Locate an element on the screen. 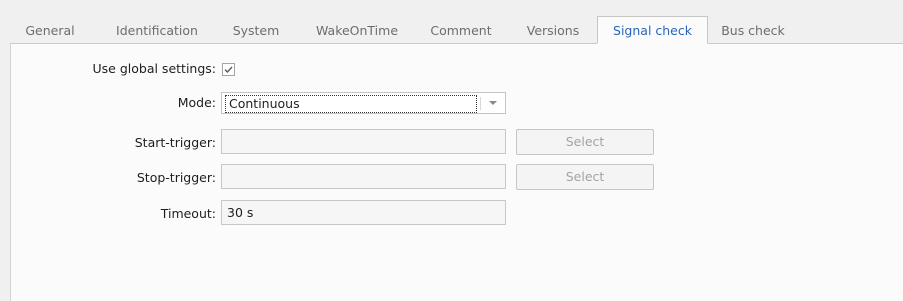 The image size is (903, 301). mode-dropdown: Continuous is located at coordinates (363, 103).